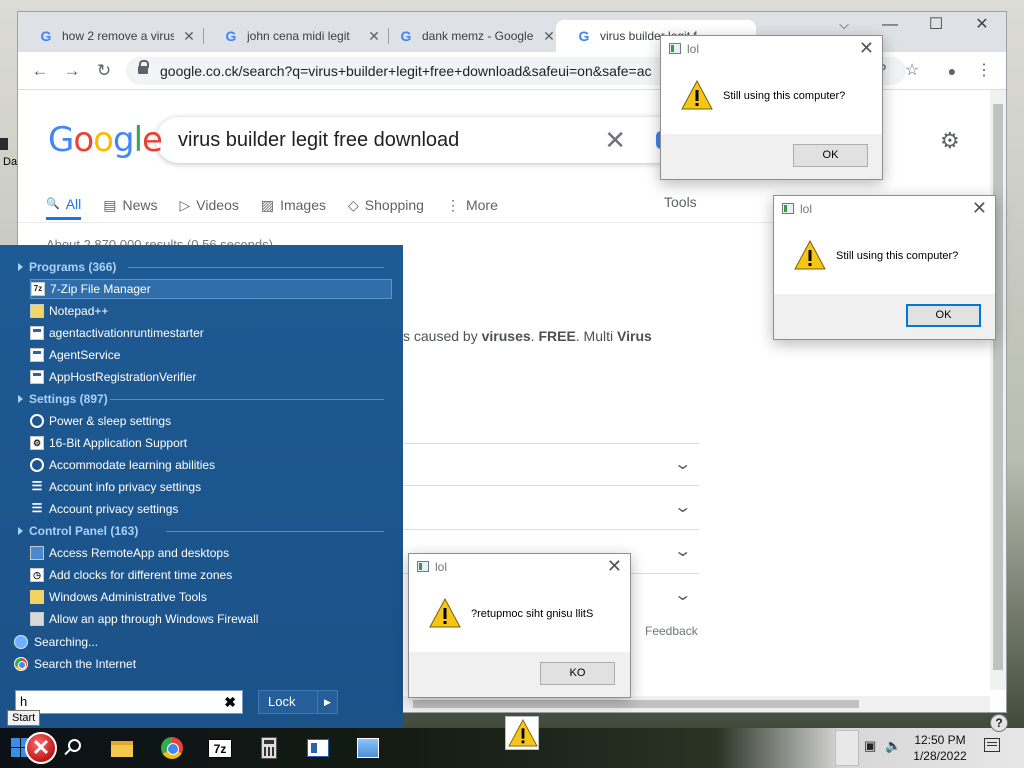  What do you see at coordinates (999, 723) in the screenshot?
I see `help-icon: ?` at bounding box center [999, 723].